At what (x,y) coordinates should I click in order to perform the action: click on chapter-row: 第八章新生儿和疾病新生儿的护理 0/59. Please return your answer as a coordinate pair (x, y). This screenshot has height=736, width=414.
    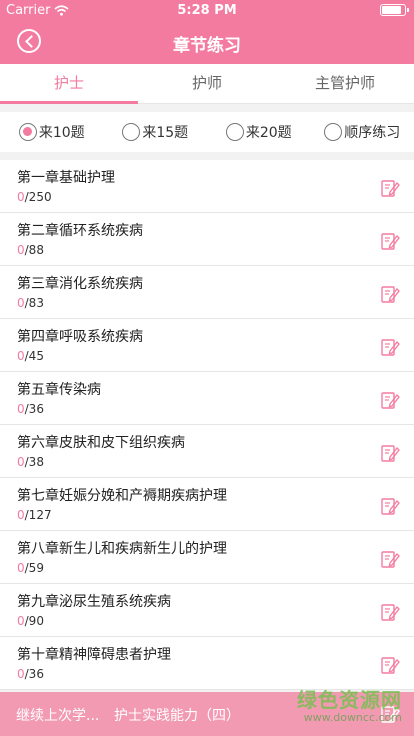
    Looking at the image, I should click on (207, 557).